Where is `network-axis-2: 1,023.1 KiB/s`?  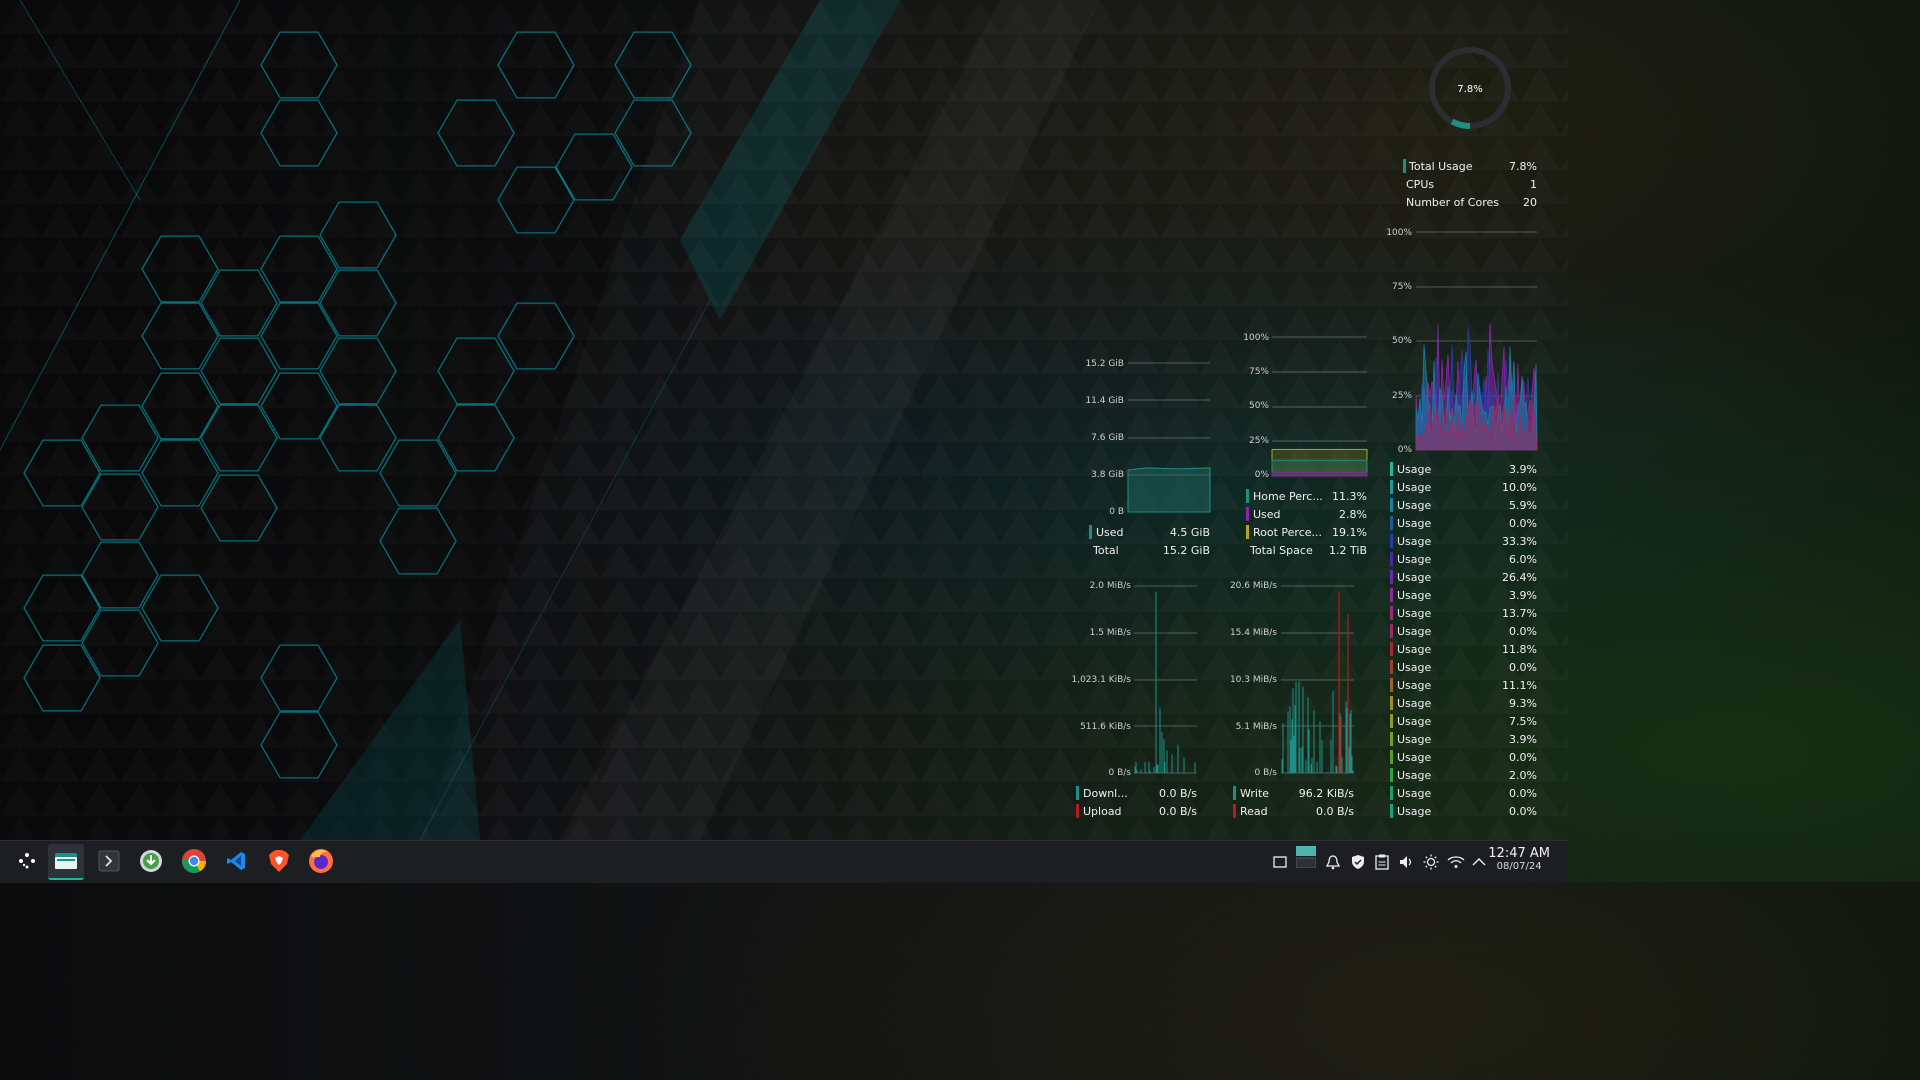
network-axis-2: 1,023.1 KiB/s is located at coordinates (1101, 680).